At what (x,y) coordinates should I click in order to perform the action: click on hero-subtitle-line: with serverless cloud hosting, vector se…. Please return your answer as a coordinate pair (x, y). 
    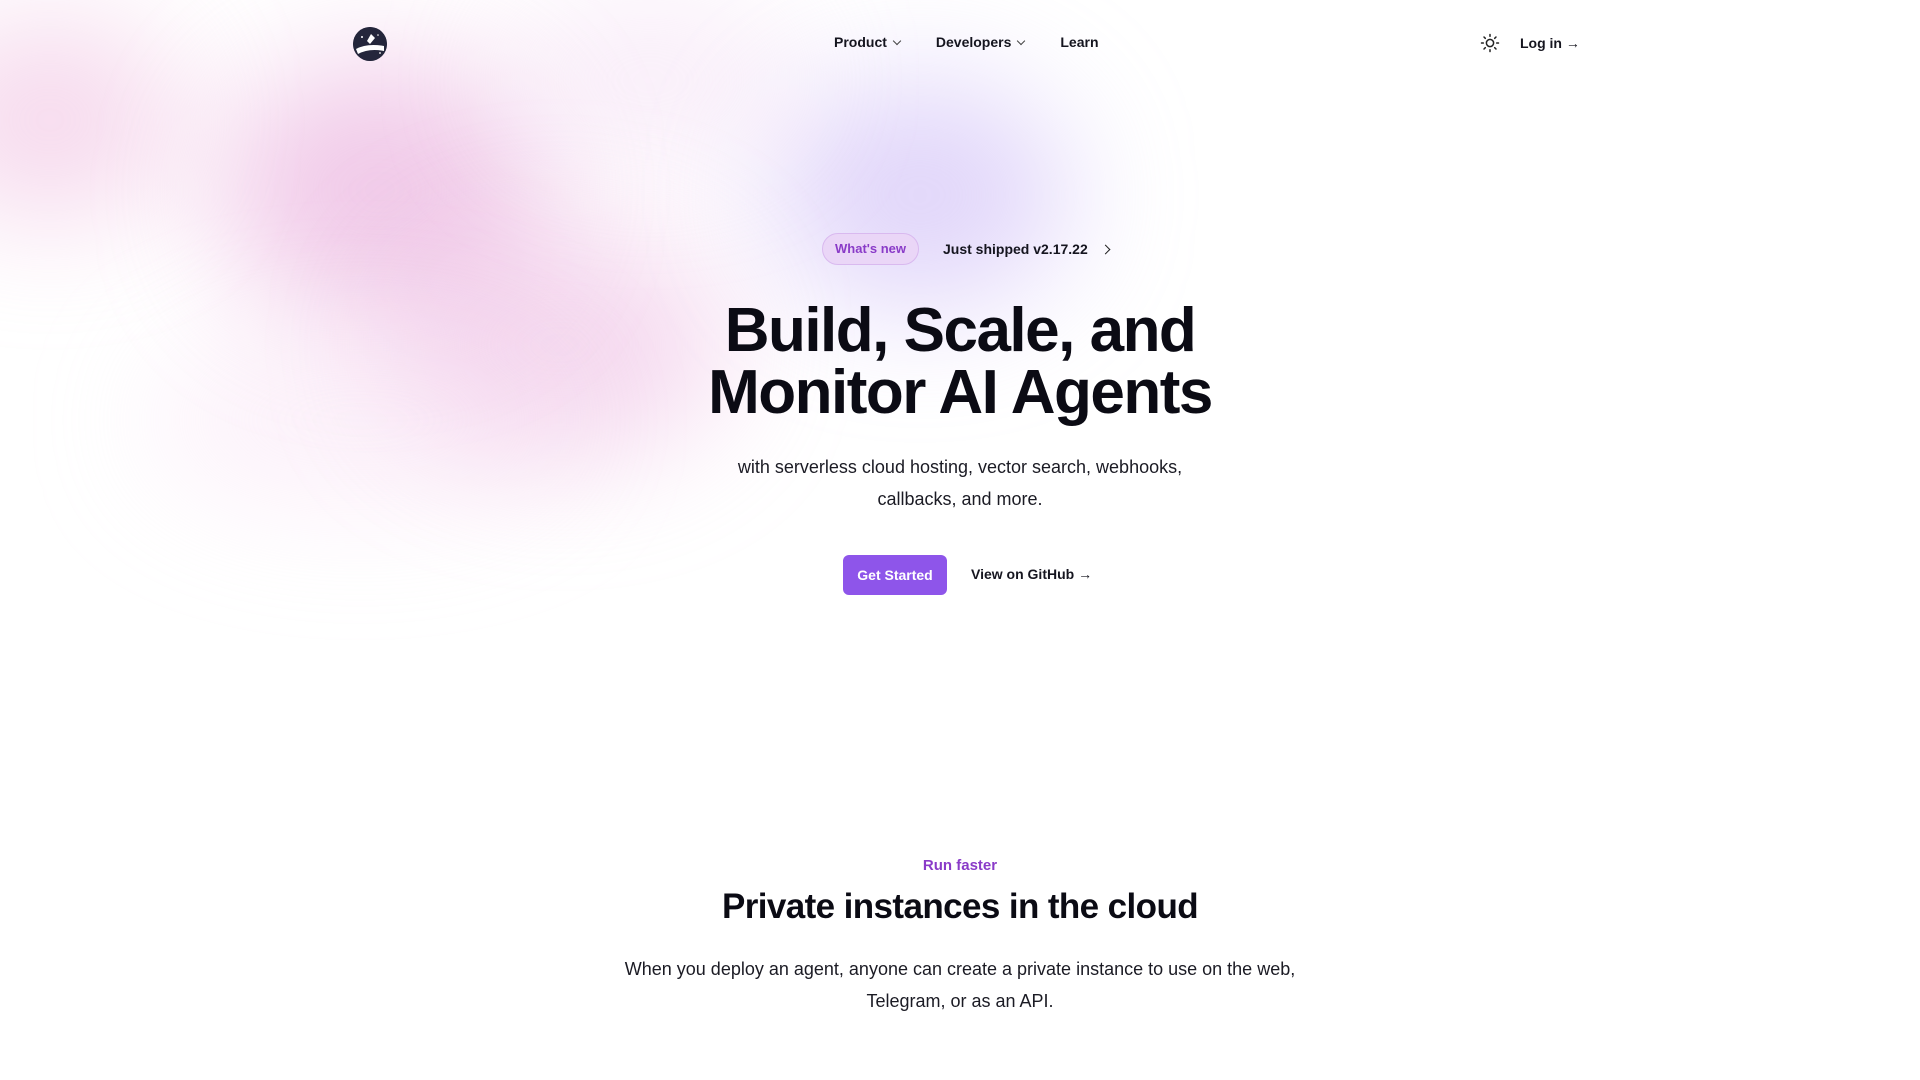
    Looking at the image, I should click on (960, 467).